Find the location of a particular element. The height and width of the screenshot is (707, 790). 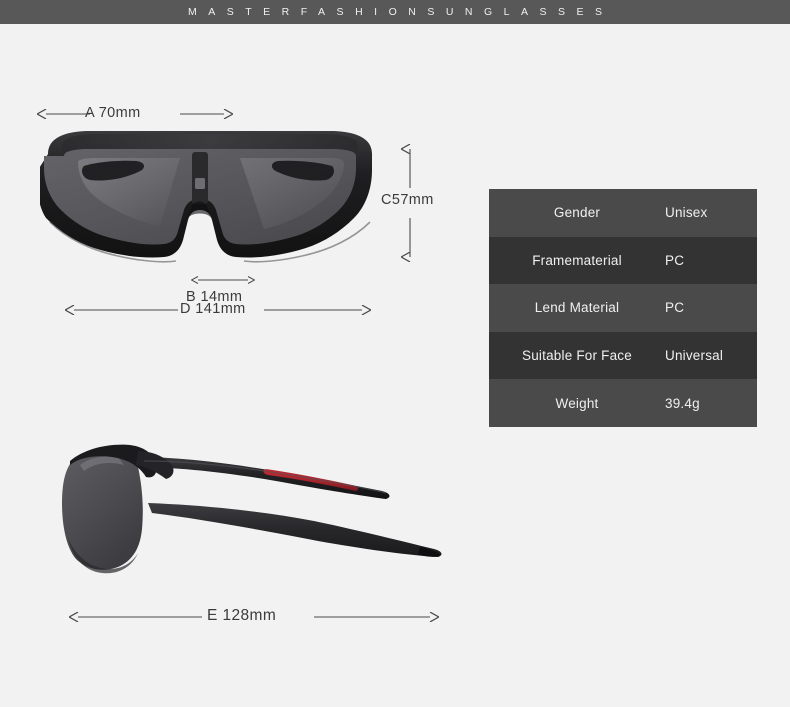

table-row: Gender Unisex is located at coordinates (623, 213).